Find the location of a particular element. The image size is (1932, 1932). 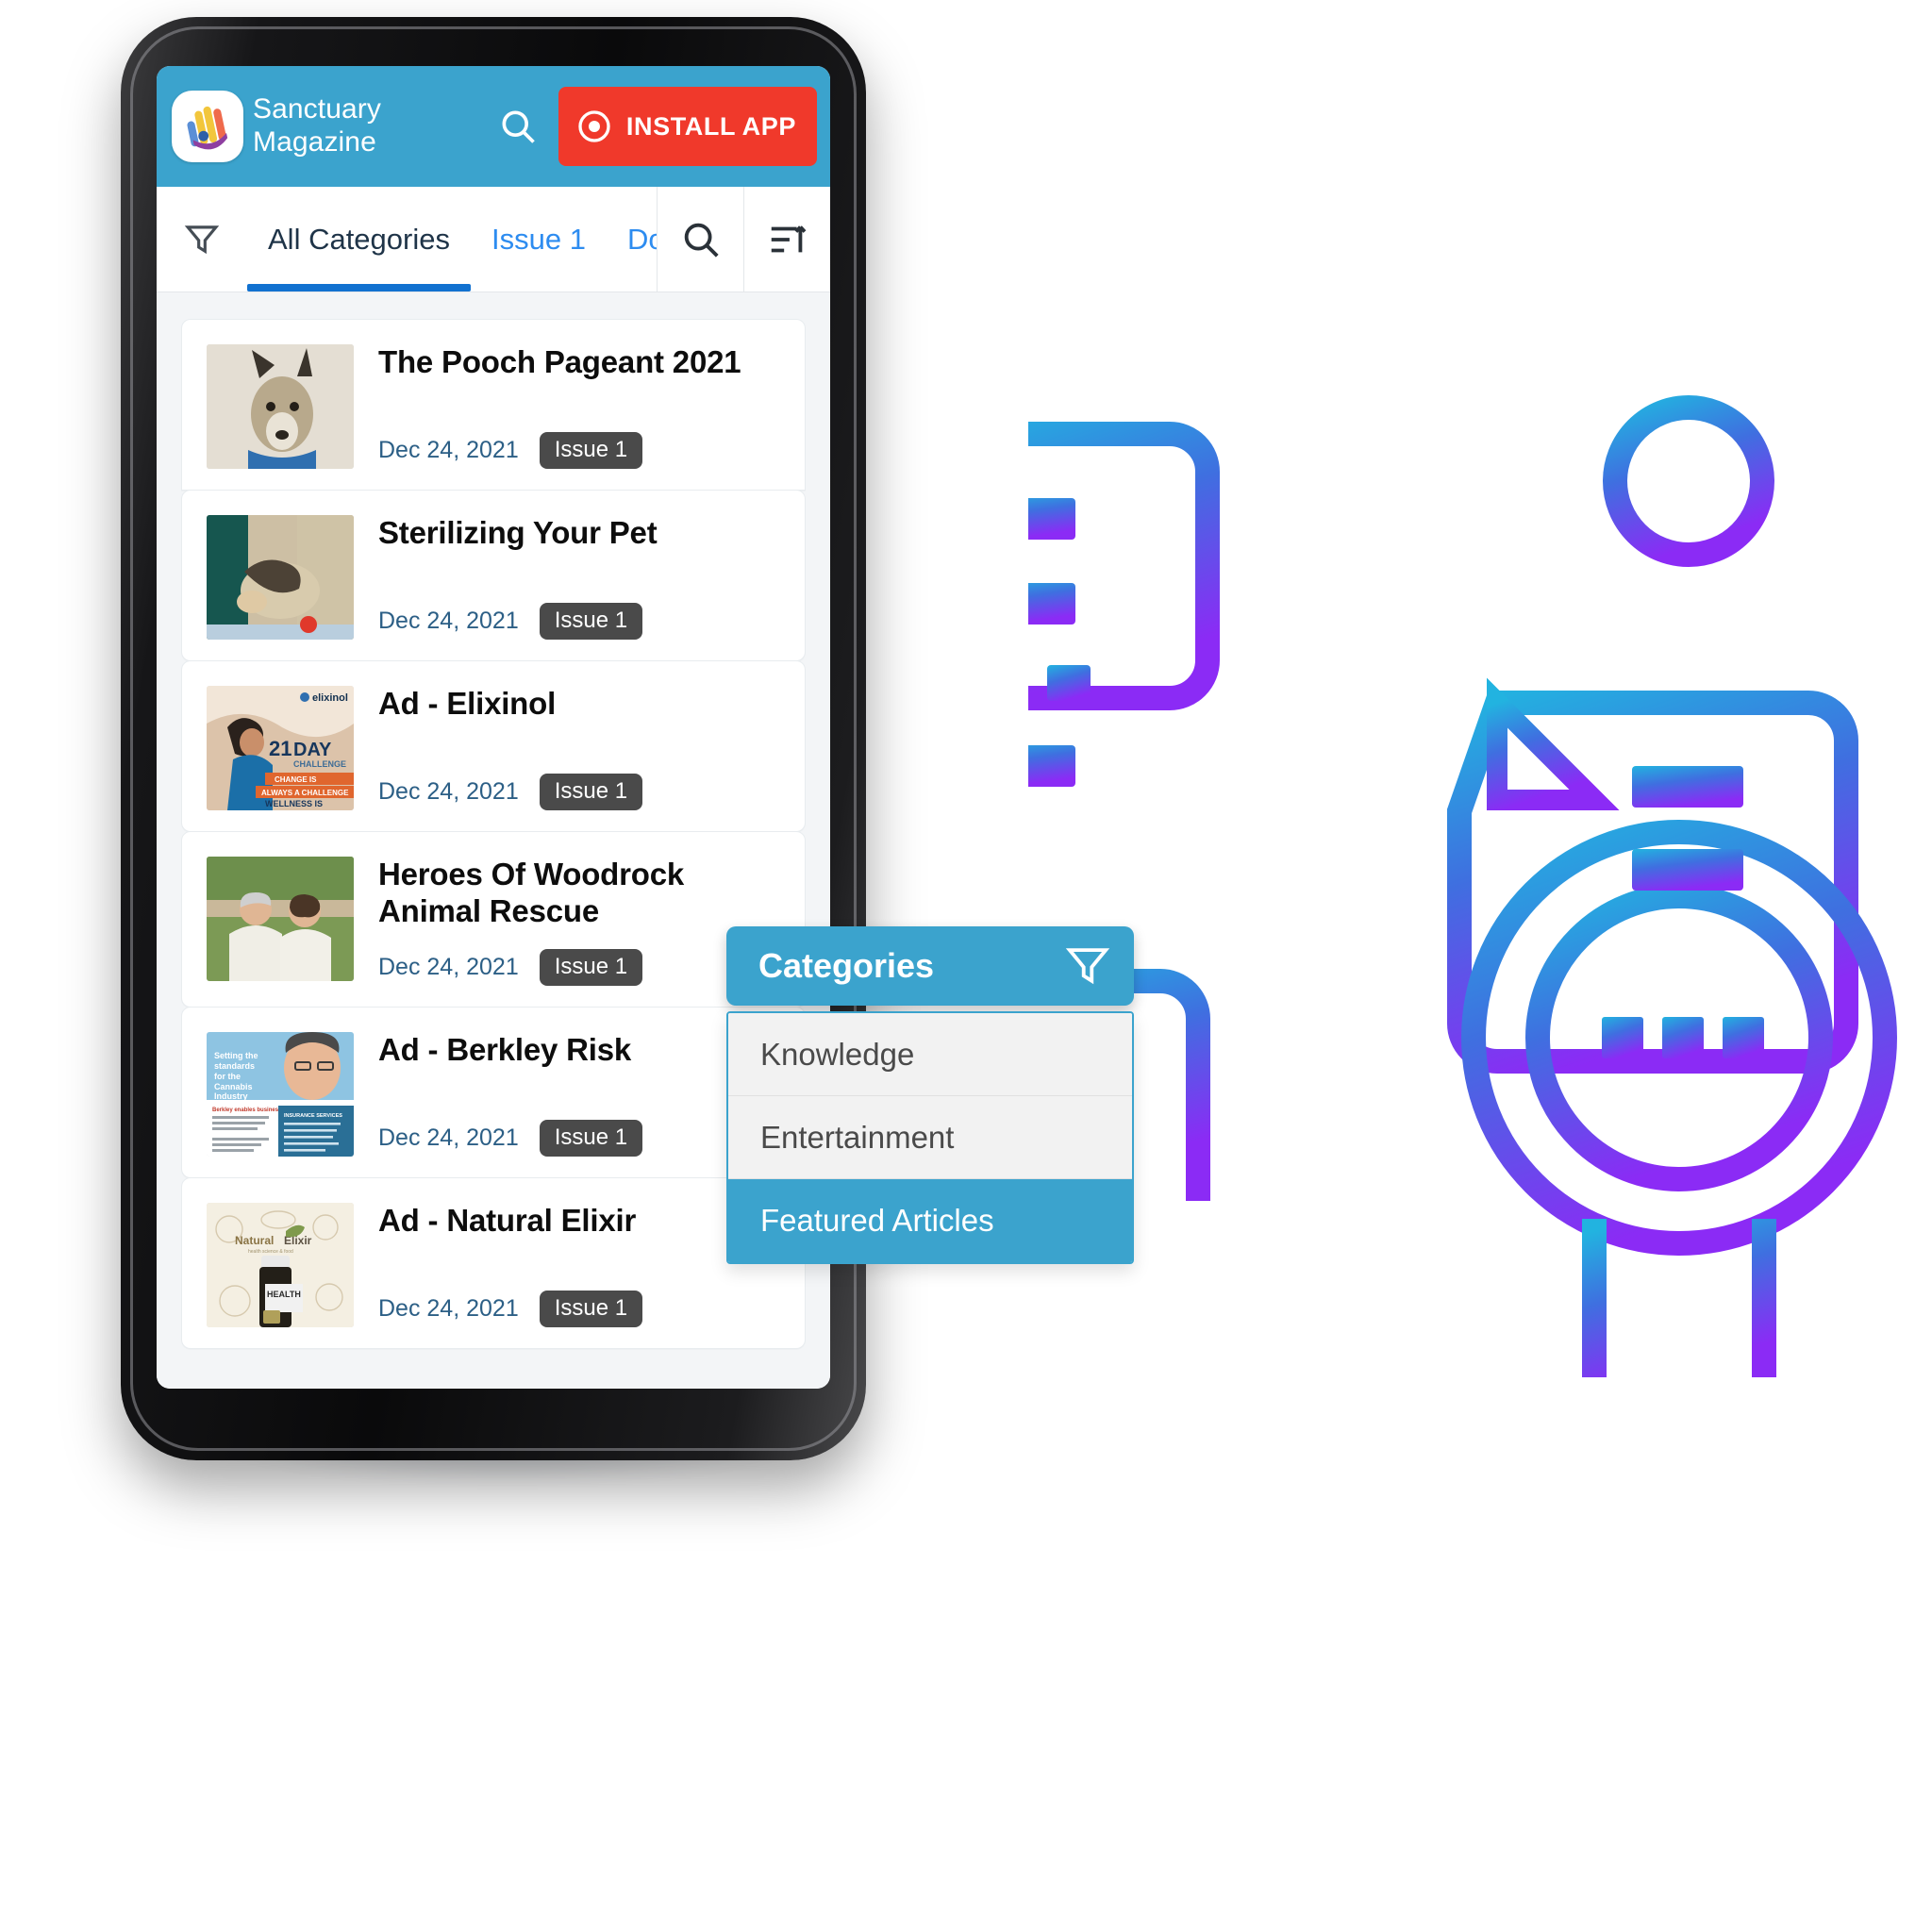

filter-button is located at coordinates (202, 239).